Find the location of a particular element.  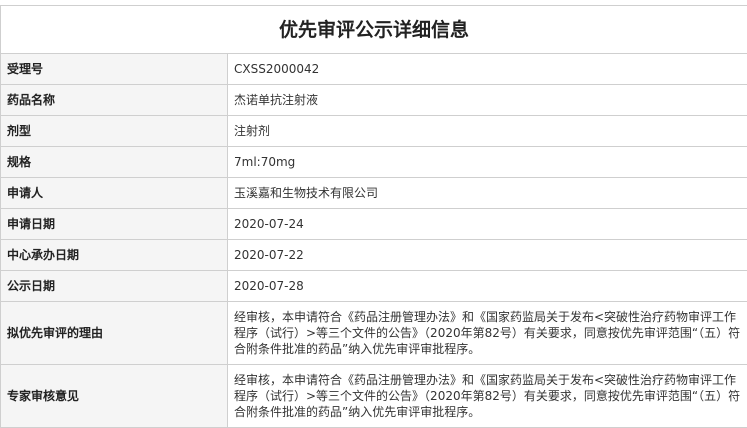

table-row-specification: 规格 7ml:70mg is located at coordinates (374, 162).